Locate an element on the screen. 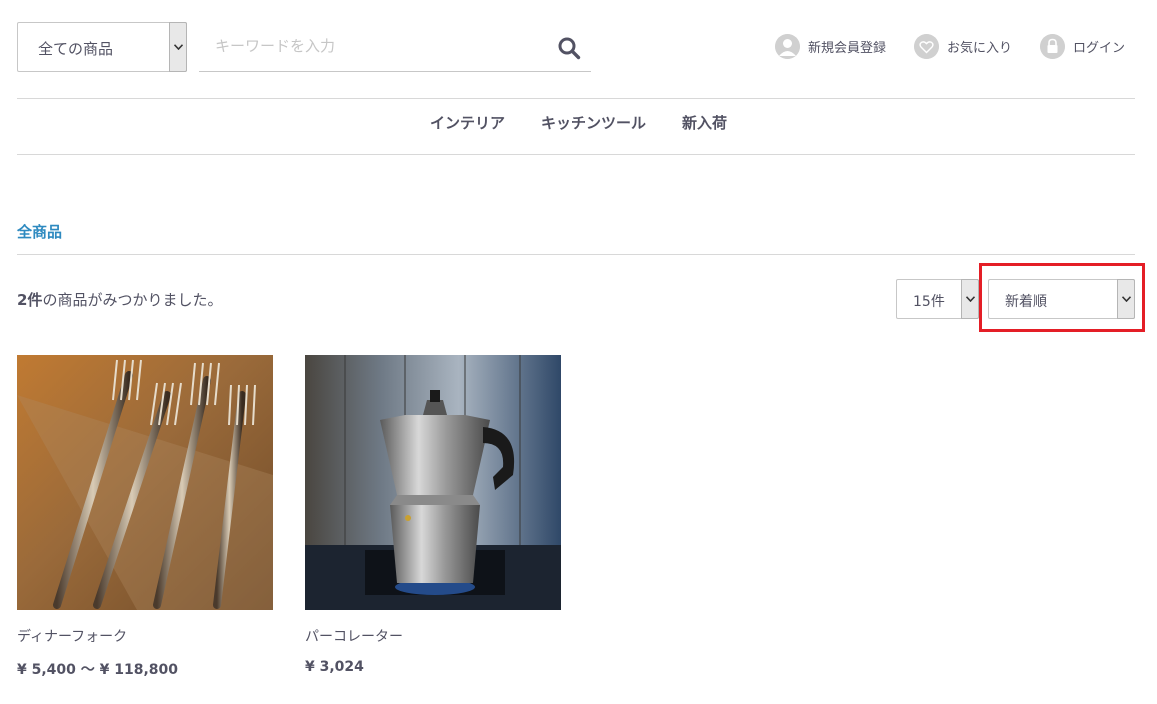 The width and height of the screenshot is (1157, 704). search-bar is located at coordinates (395, 47).